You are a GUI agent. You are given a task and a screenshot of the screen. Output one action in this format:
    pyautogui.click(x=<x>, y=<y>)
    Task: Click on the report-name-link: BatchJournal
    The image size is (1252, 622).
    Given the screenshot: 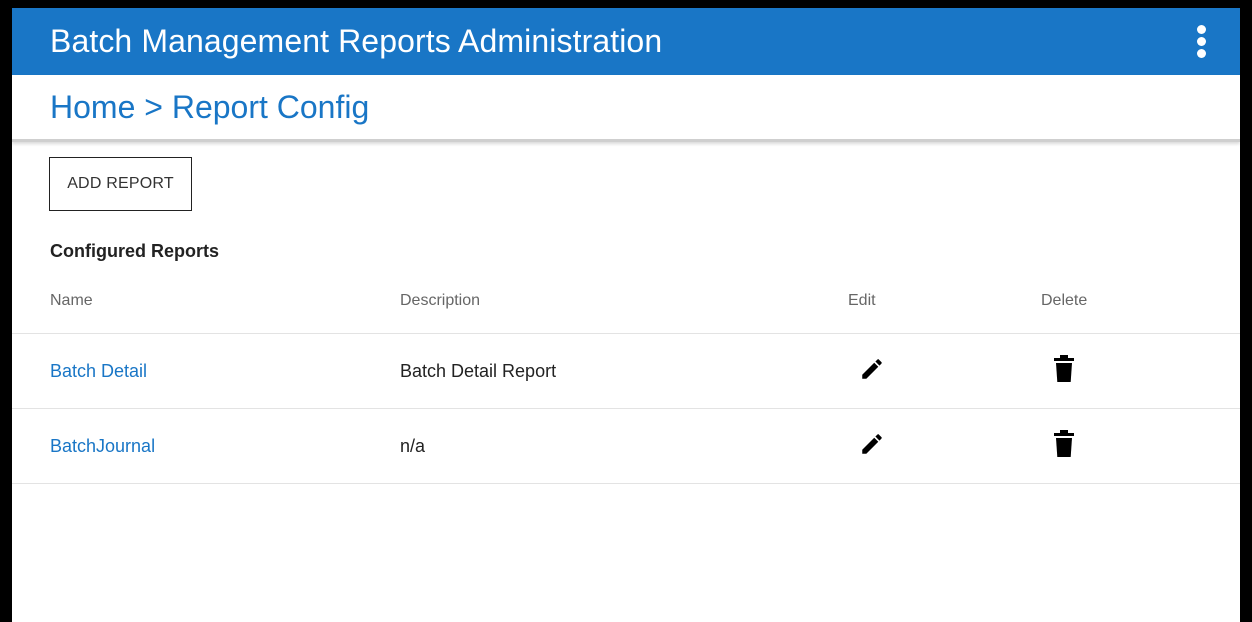 What is the action you would take?
    pyautogui.click(x=102, y=446)
    